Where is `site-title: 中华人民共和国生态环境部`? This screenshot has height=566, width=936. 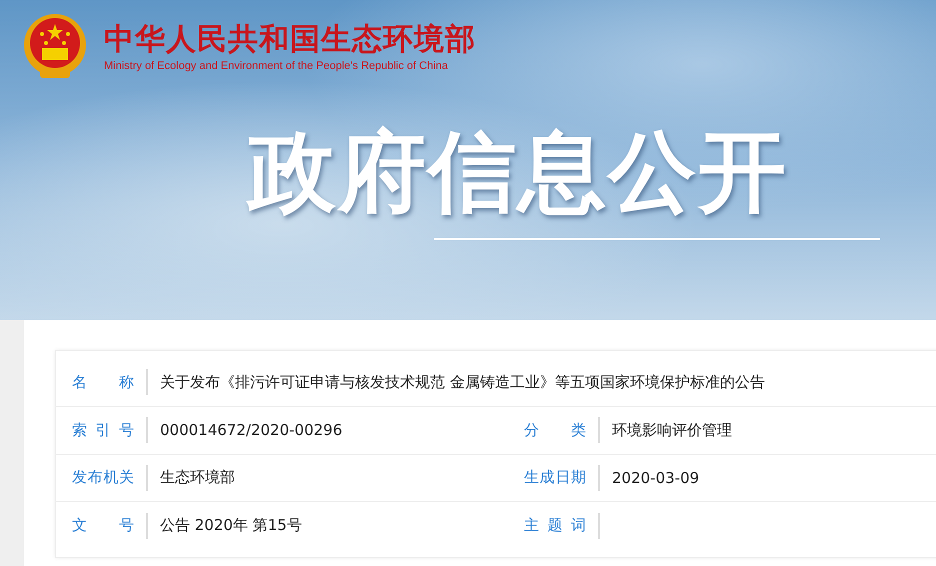
site-title: 中华人民共和国生态环境部 is located at coordinates (290, 40).